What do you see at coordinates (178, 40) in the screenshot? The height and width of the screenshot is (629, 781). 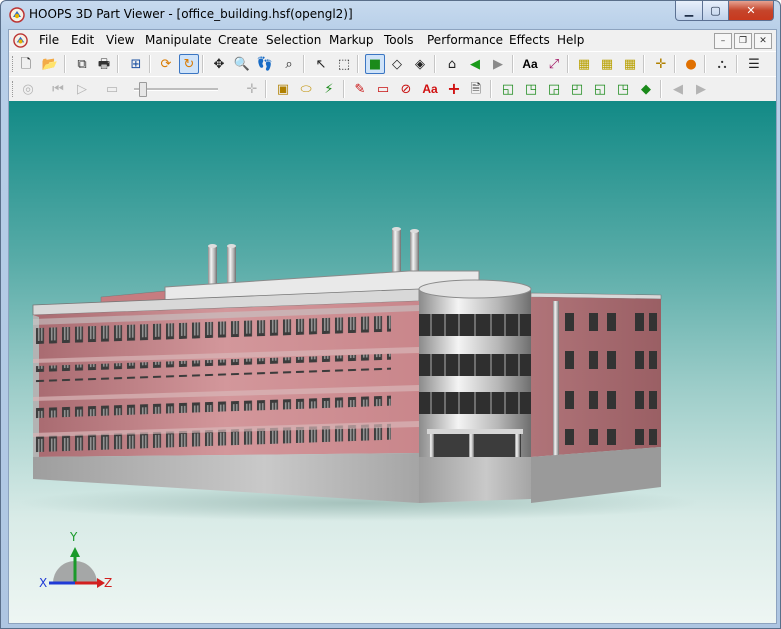 I see `menu-manipulate: Manipulate` at bounding box center [178, 40].